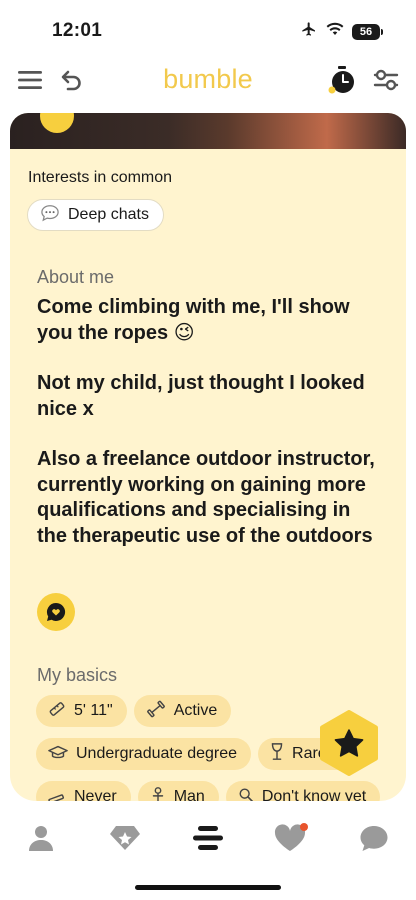  I want to click on interests-title: Interests in common, so click(100, 177).